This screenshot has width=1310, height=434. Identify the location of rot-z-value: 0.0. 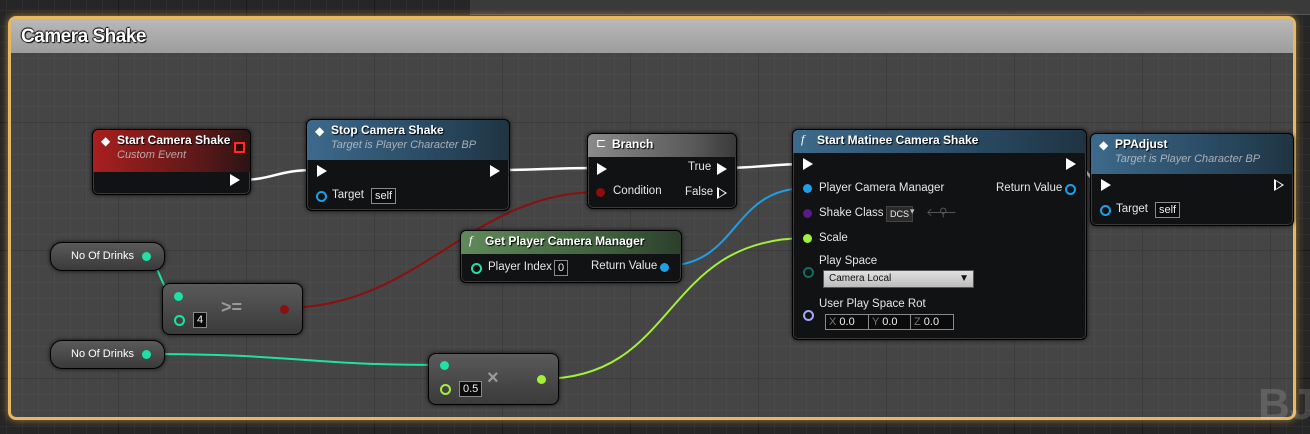
(931, 322).